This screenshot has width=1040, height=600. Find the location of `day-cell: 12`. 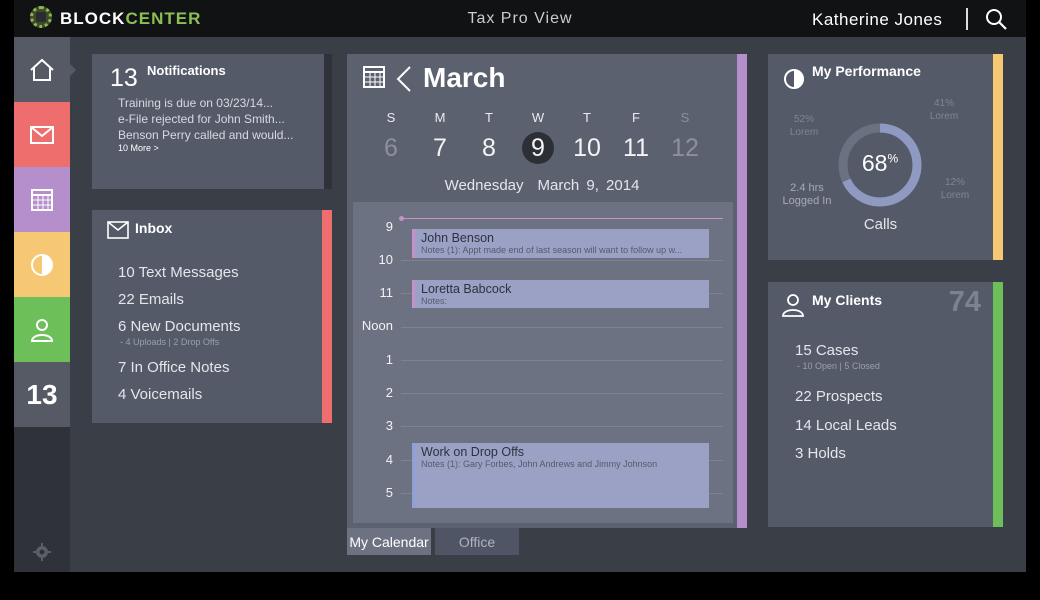

day-cell: 12 is located at coordinates (685, 148).